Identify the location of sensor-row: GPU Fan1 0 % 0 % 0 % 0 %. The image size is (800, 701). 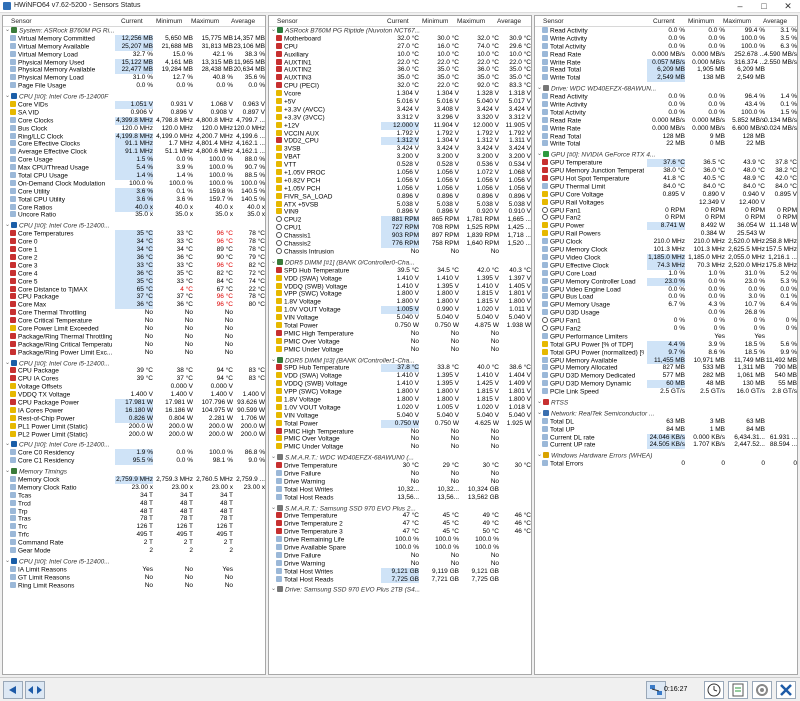
(666, 321).